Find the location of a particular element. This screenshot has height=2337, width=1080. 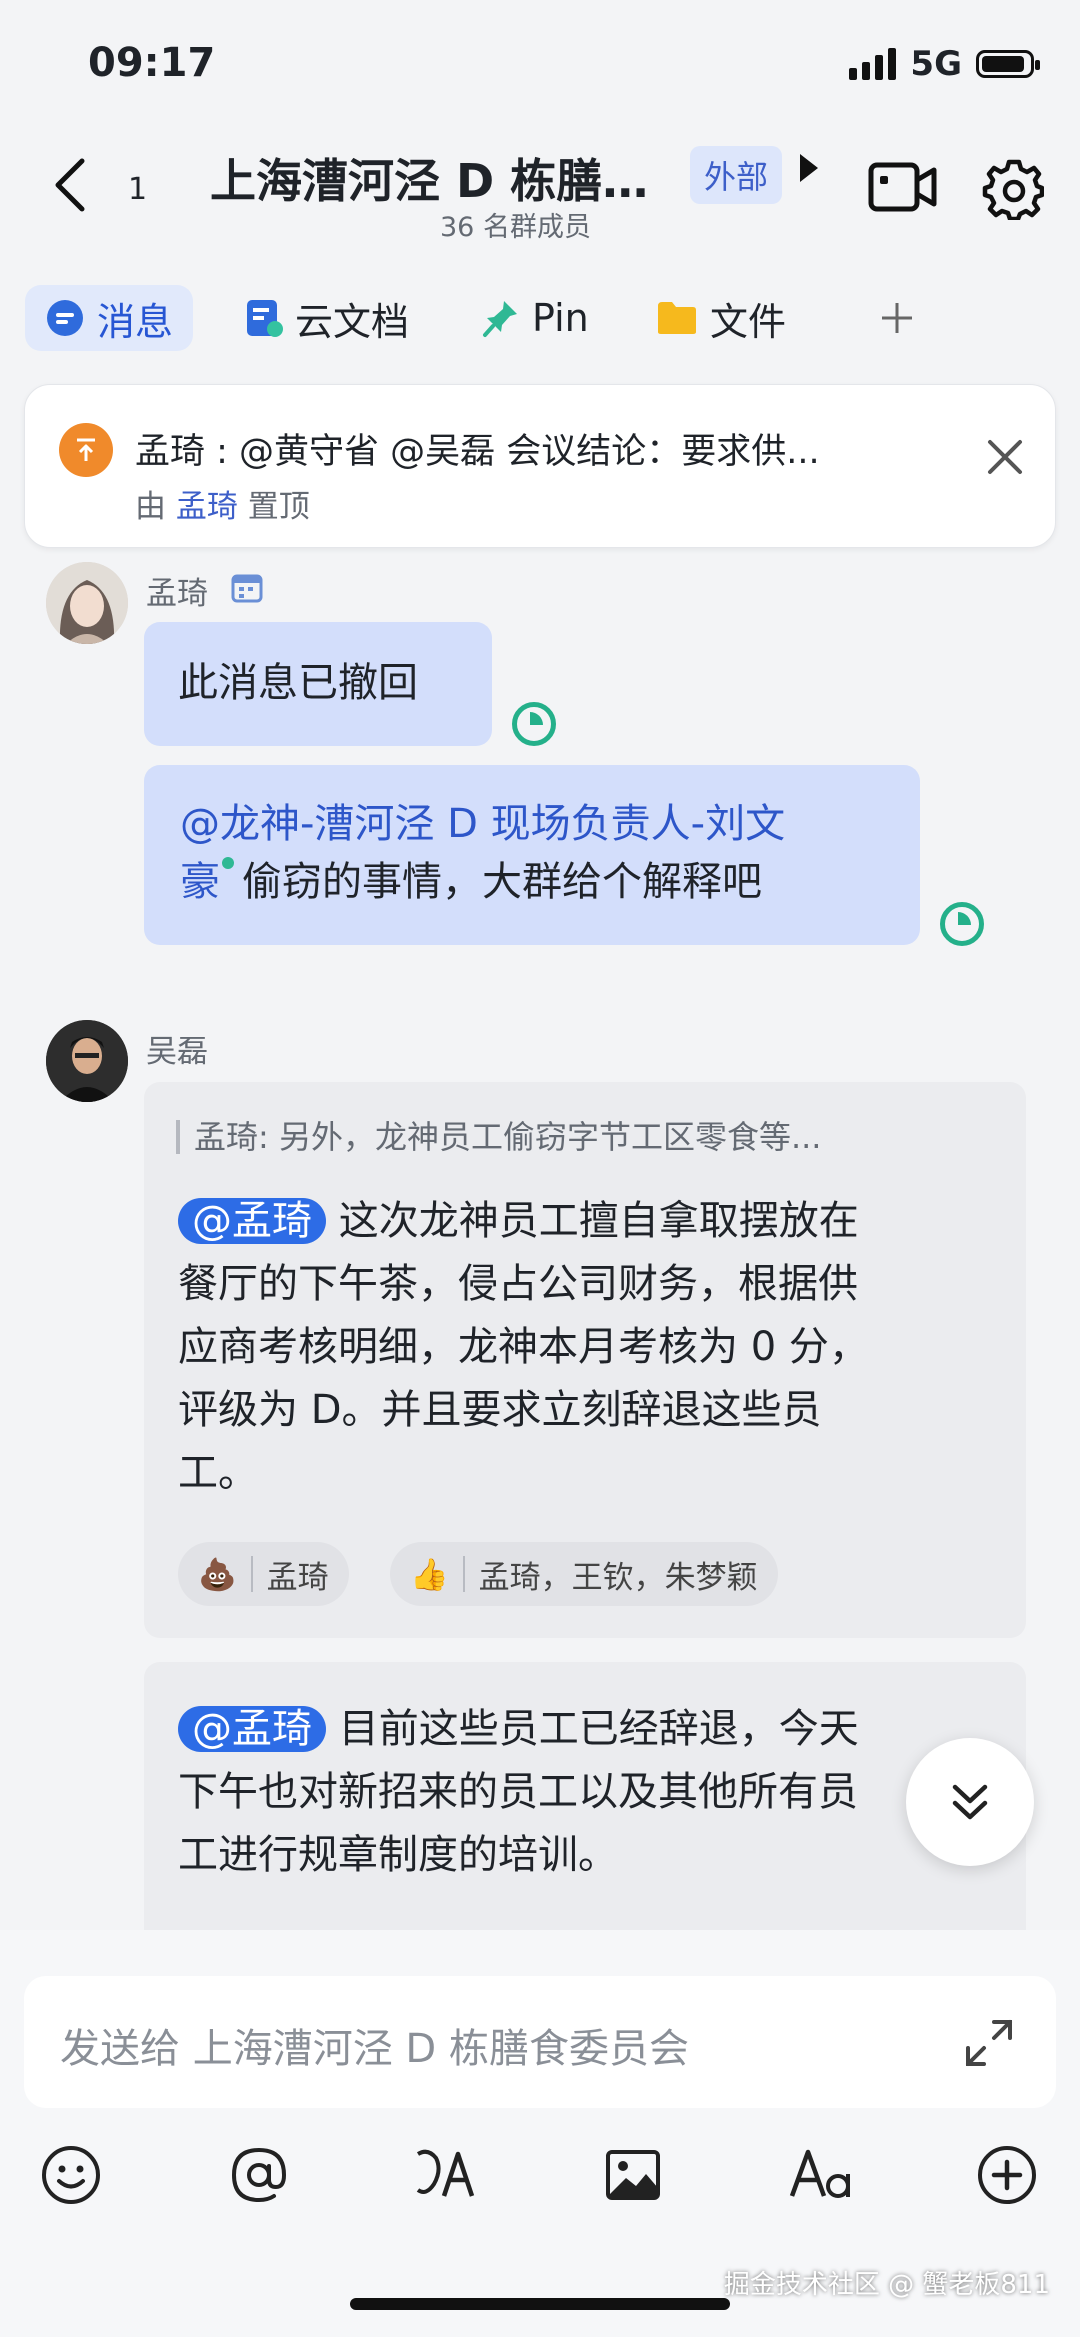

message-icon is located at coordinates (65, 318).